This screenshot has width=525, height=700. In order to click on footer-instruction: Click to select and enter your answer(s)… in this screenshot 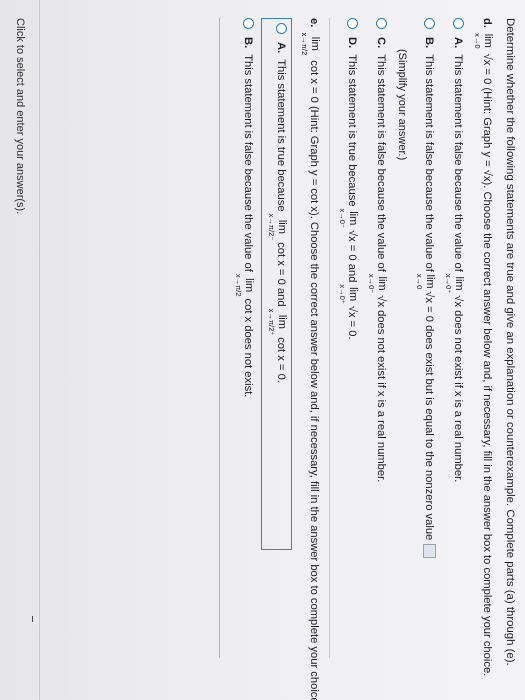, I will do `click(20, 116)`.